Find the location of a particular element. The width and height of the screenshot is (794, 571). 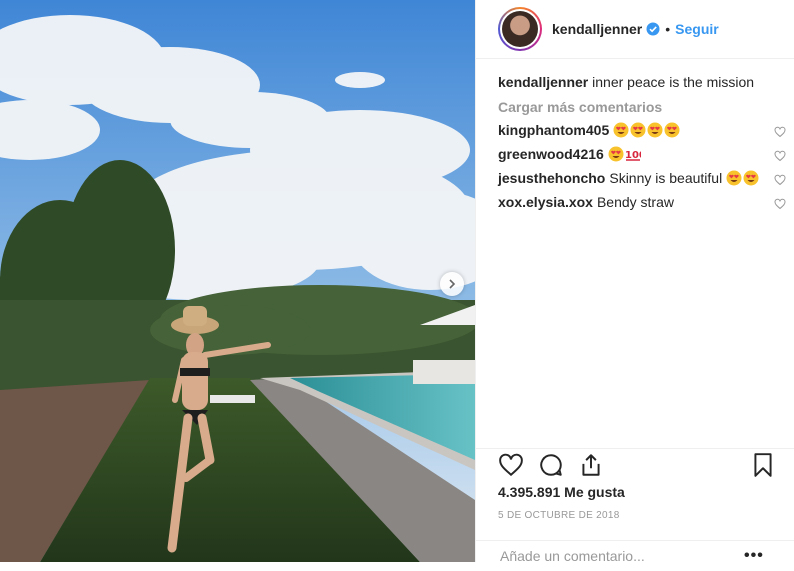

comment-item: greenwood4216 100 is located at coordinates (635, 154).